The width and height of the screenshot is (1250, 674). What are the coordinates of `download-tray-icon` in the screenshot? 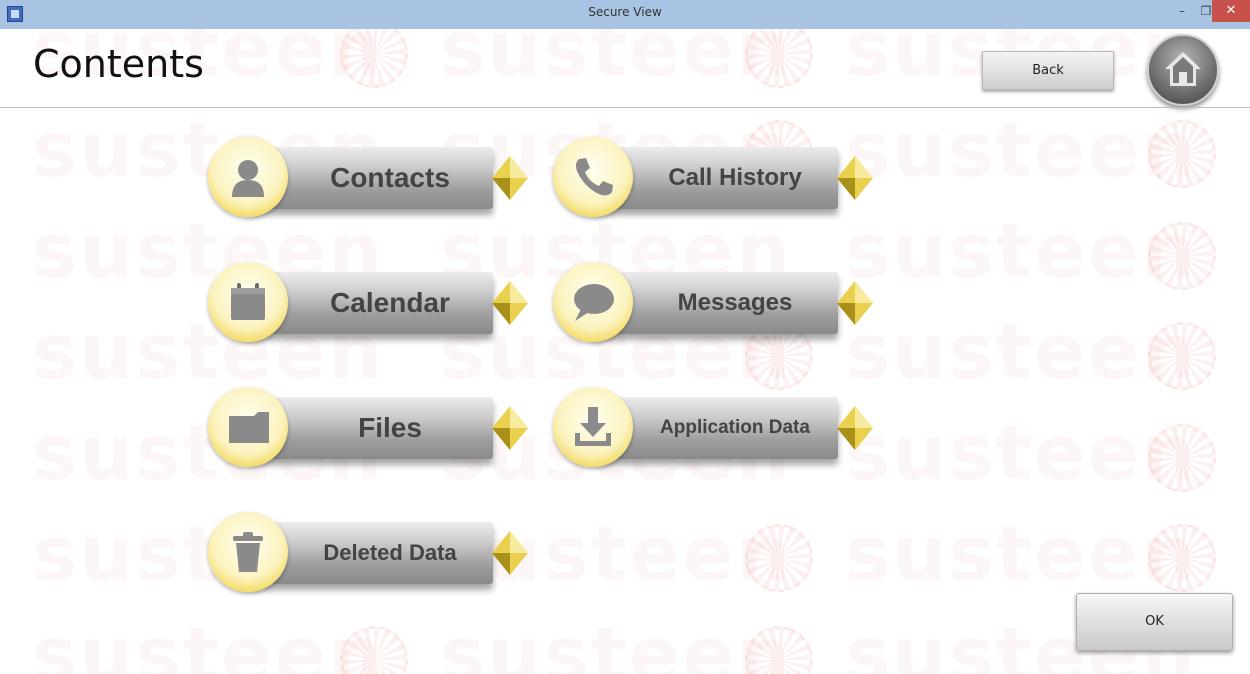 It's located at (593, 426).